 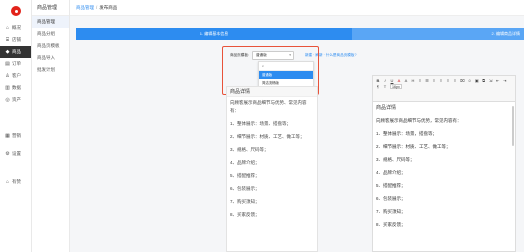 I want to click on text-icon: T, so click(x=385, y=86).